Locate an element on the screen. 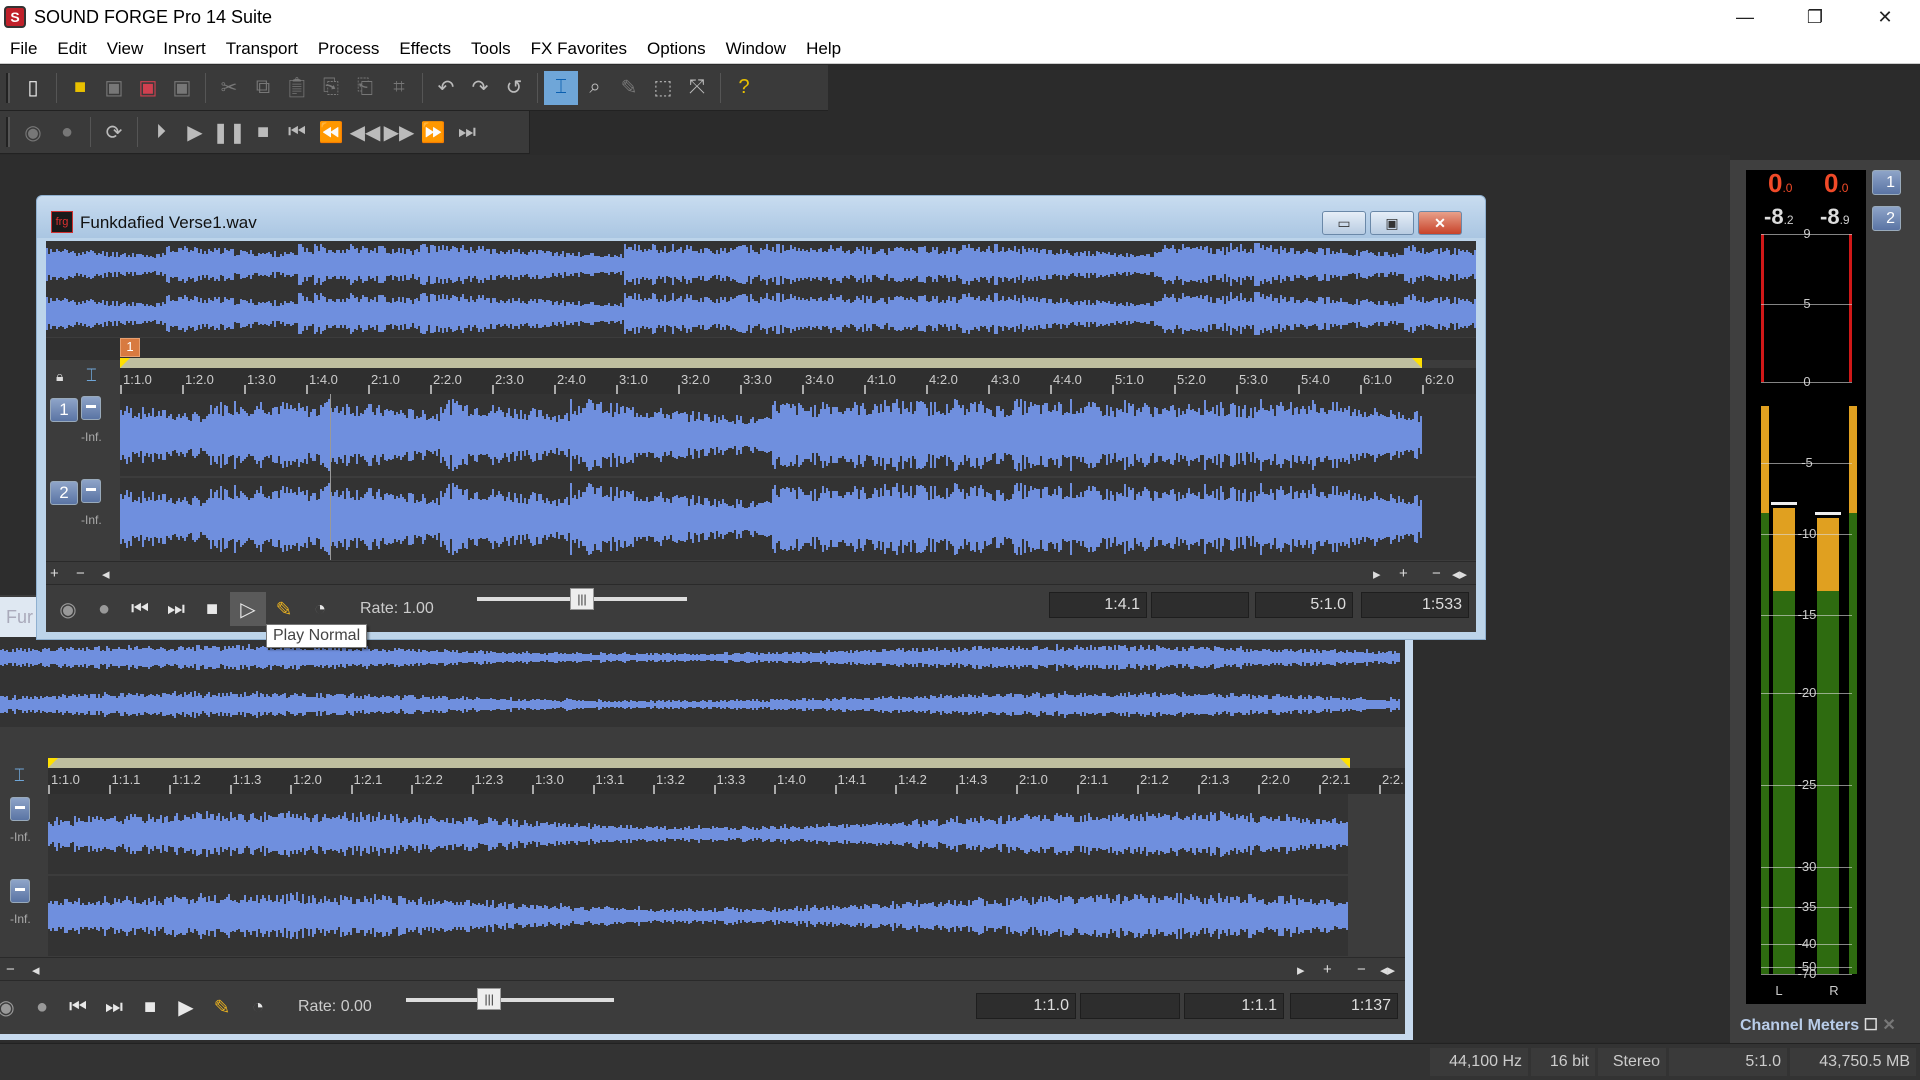 The width and height of the screenshot is (1920, 1080). rewind-icon: ◀◀ is located at coordinates (365, 132).